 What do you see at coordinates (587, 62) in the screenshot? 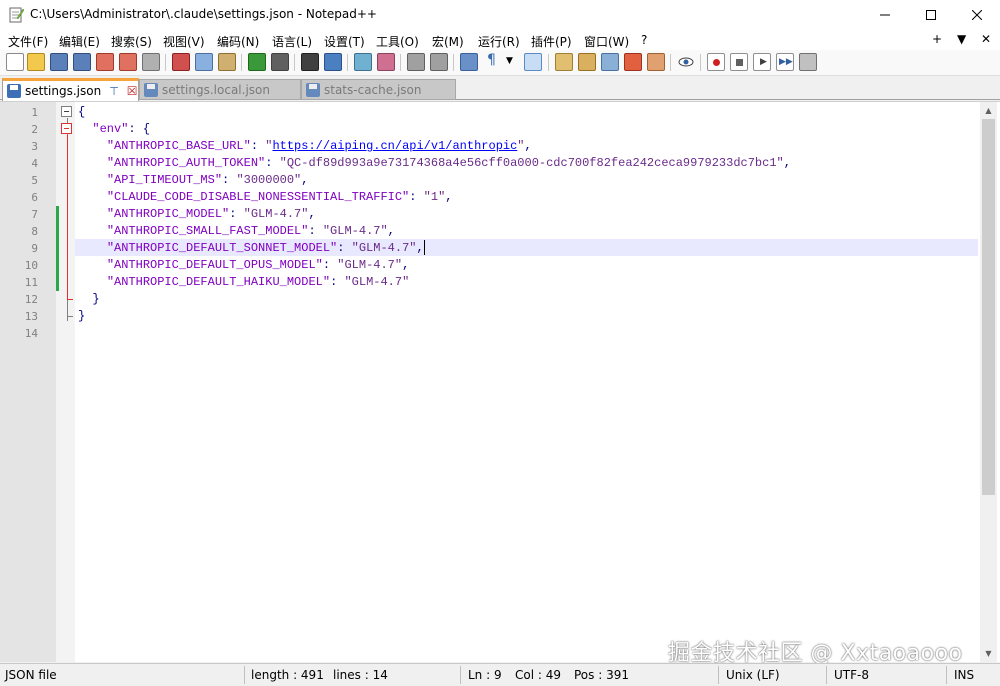
I see `doc-map-icon` at bounding box center [587, 62].